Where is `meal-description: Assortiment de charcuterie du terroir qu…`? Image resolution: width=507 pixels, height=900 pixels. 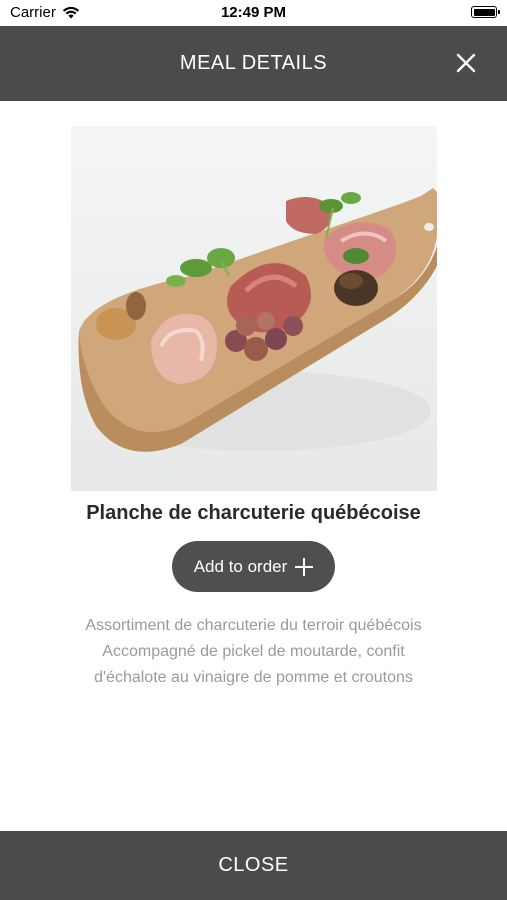 meal-description: Assortiment de charcuterie du terroir qu… is located at coordinates (253, 652).